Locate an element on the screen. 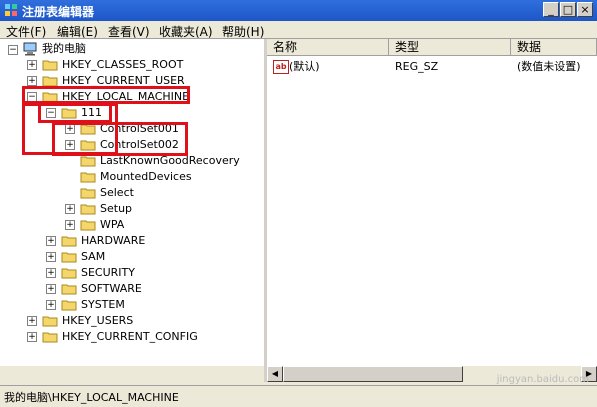 Image resolution: width=597 pixels, height=407 pixels. tree-node-label: SOFTWARE is located at coordinates (111, 288).